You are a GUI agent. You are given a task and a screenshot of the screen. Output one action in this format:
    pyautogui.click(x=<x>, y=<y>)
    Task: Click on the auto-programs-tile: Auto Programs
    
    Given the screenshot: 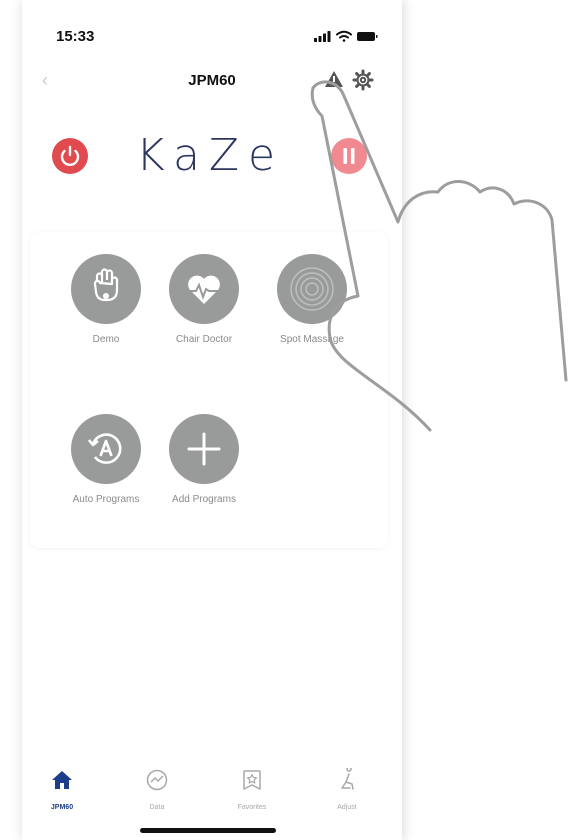 What is the action you would take?
    pyautogui.click(x=106, y=459)
    